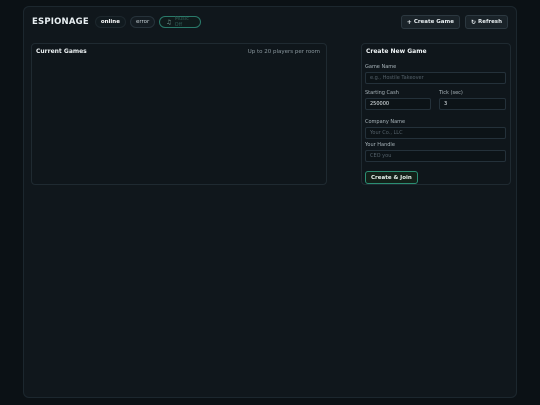 This screenshot has width=540, height=405. I want to click on starting-cash-label: Starting Cash, so click(382, 93).